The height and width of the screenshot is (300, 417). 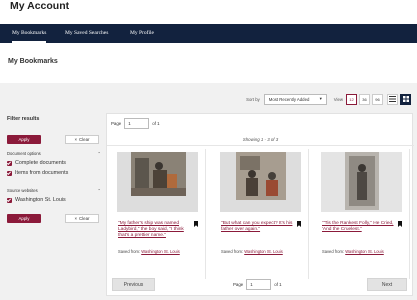 I want to click on source-websites-header: Source websites ⌃, so click(x=54, y=190).